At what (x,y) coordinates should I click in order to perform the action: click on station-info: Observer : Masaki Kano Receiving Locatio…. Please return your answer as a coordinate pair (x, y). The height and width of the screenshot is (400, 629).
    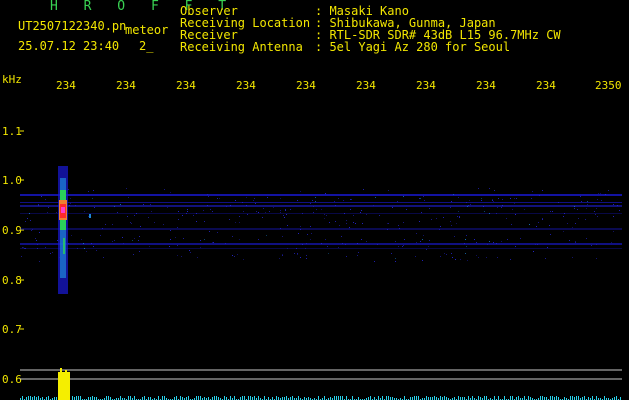
    Looking at the image, I should click on (370, 29).